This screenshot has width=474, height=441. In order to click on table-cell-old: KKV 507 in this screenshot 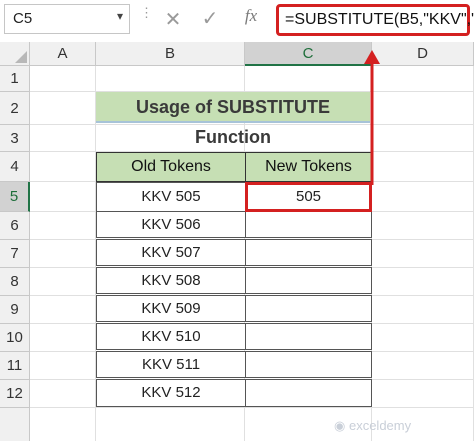, I will do `click(171, 252)`.